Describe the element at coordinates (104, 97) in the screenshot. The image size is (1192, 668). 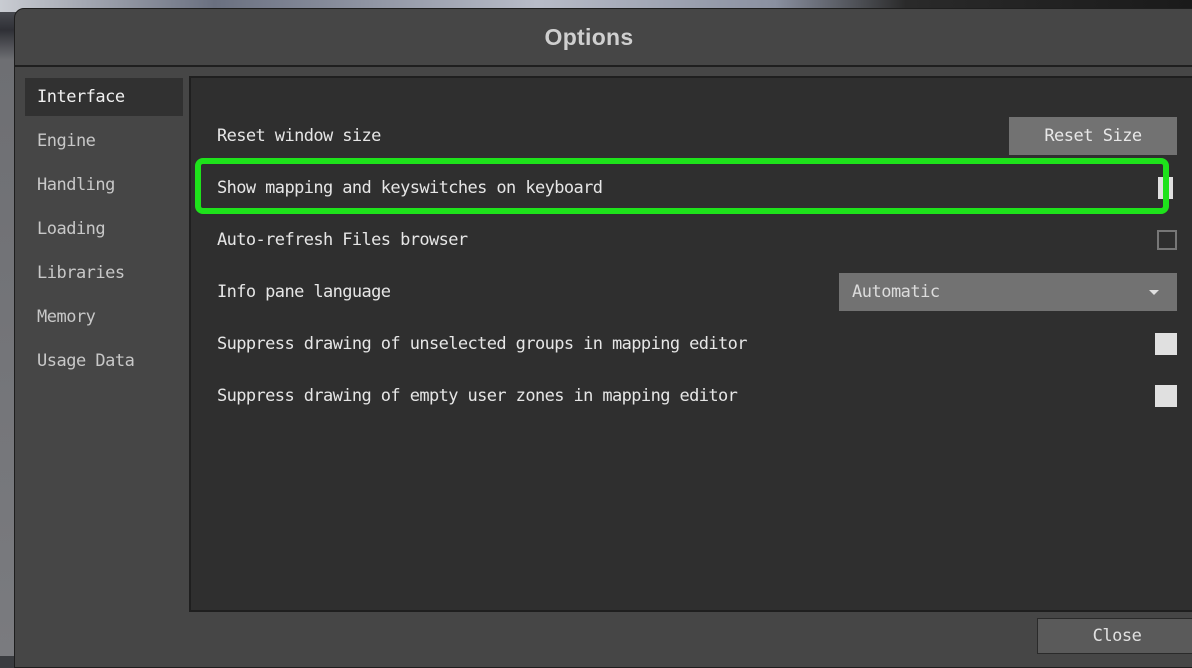
I see `sidebar-item-interface: Interface` at that location.